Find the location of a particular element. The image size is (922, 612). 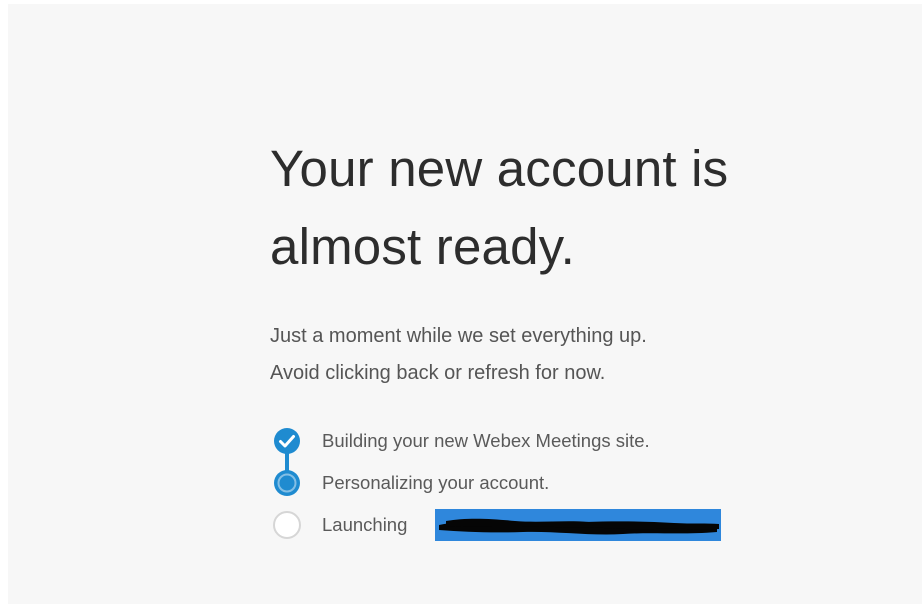

page-title-line-1: Your new account is is located at coordinates (499, 168).